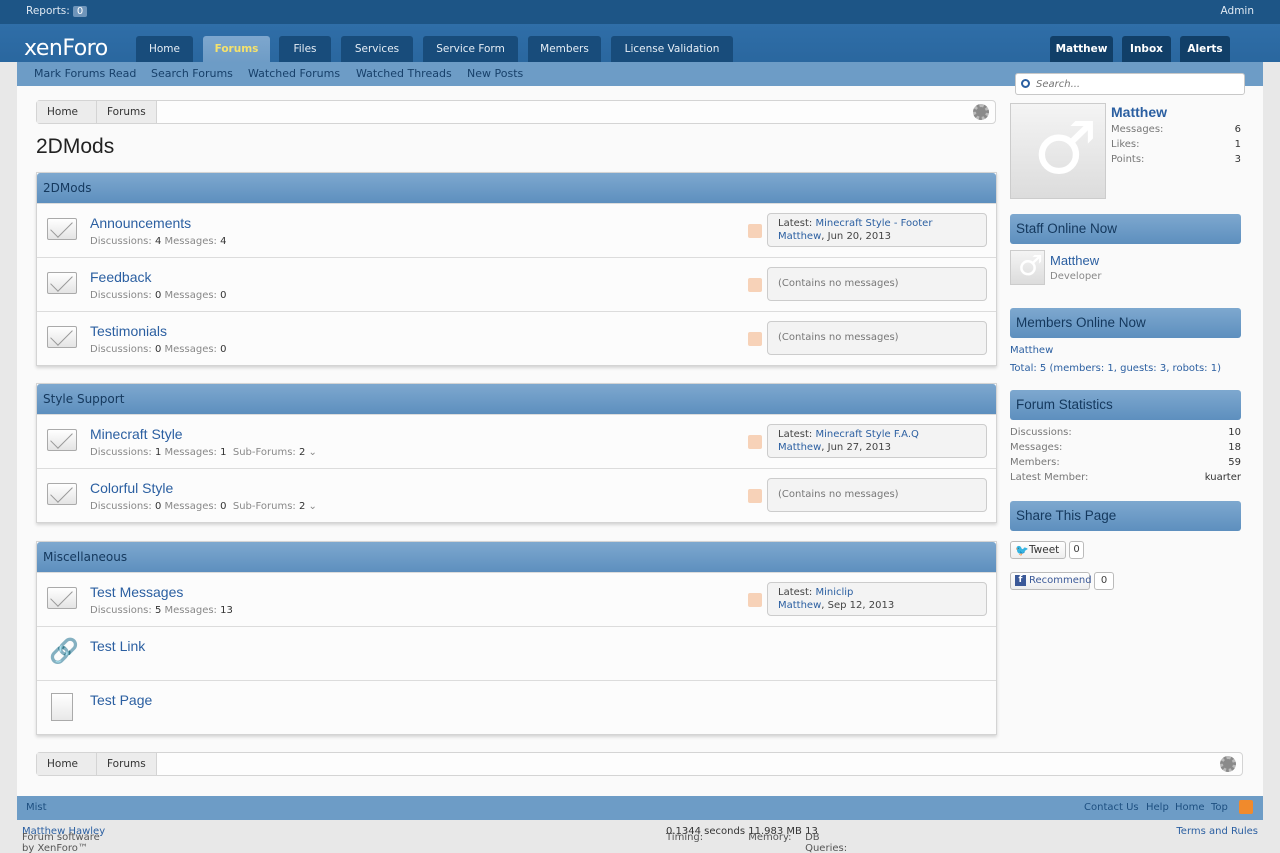  What do you see at coordinates (62, 707) in the screenshot?
I see `page-icon` at bounding box center [62, 707].